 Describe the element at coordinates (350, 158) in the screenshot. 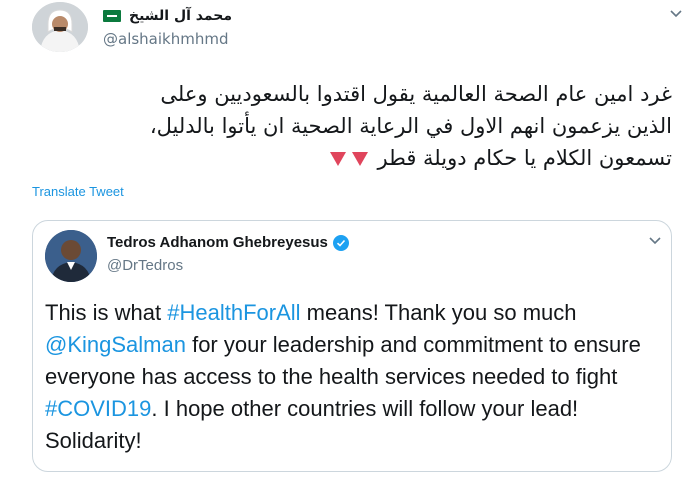

I see `tweet-line-last: تسمعون الكلام يا حكام دويلة قطر` at that location.